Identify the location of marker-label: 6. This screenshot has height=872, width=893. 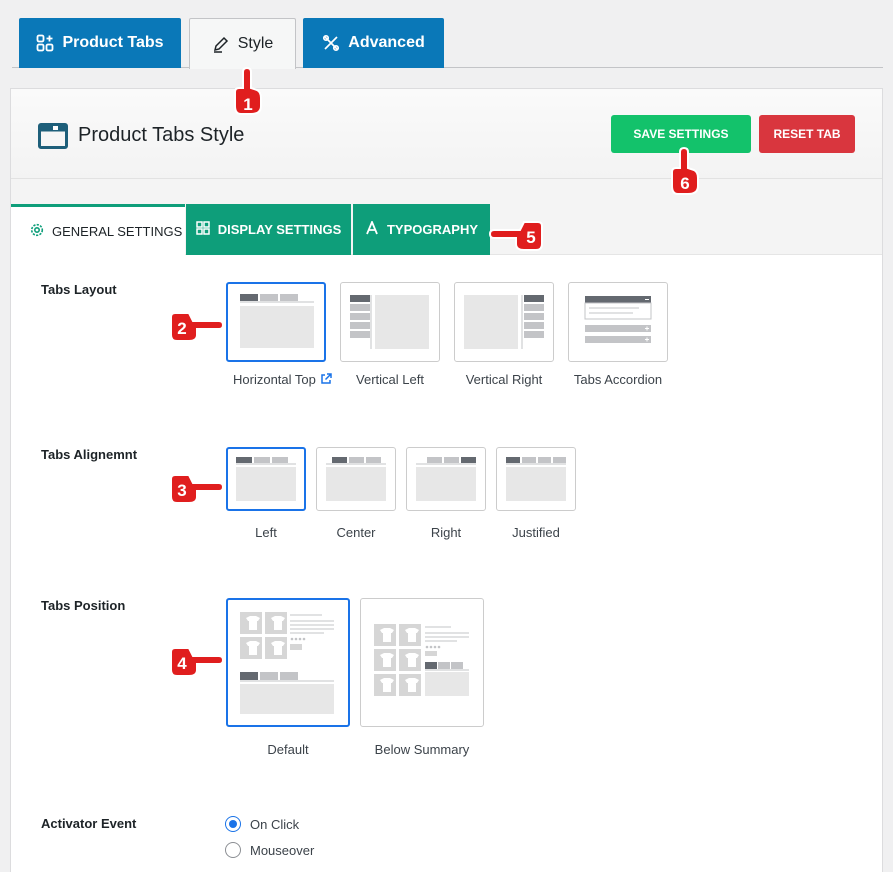
(684, 183).